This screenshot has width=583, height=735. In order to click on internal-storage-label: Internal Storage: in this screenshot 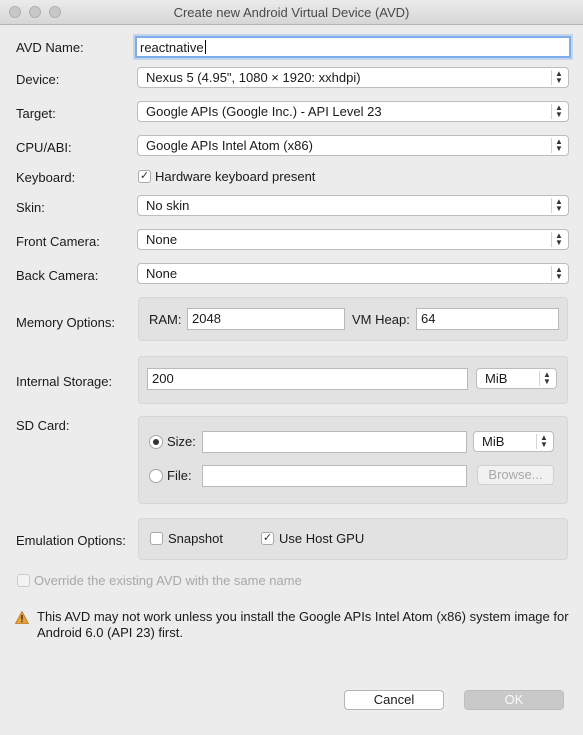, I will do `click(64, 381)`.